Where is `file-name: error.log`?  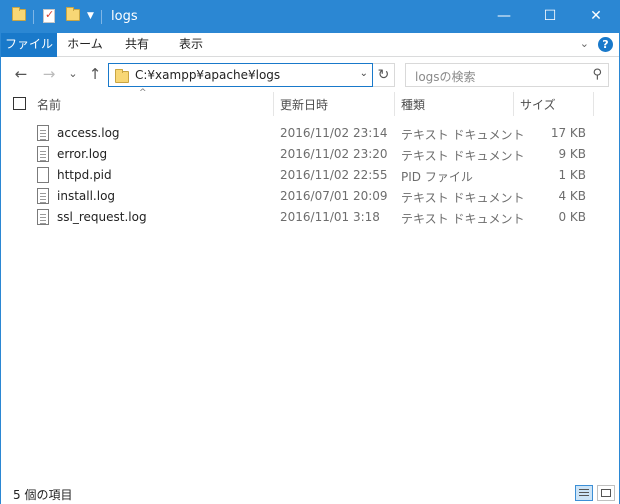 file-name: error.log is located at coordinates (82, 154).